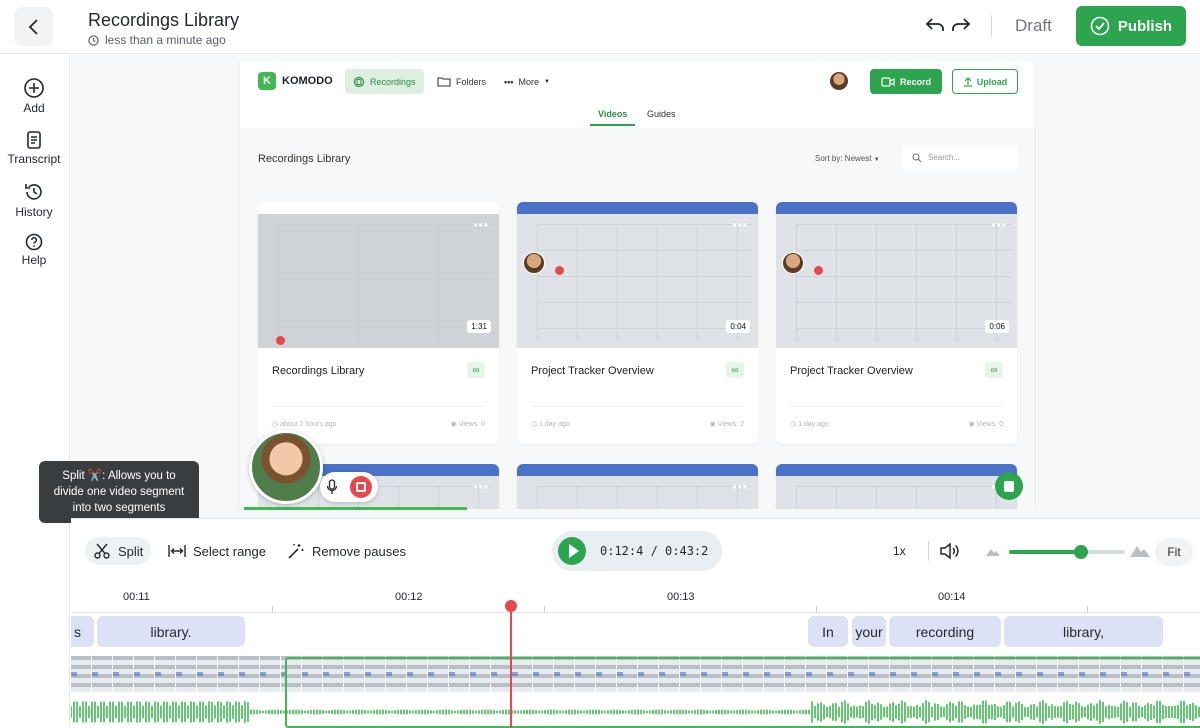 The image size is (1200, 728). I want to click on playhead, so click(511, 664).